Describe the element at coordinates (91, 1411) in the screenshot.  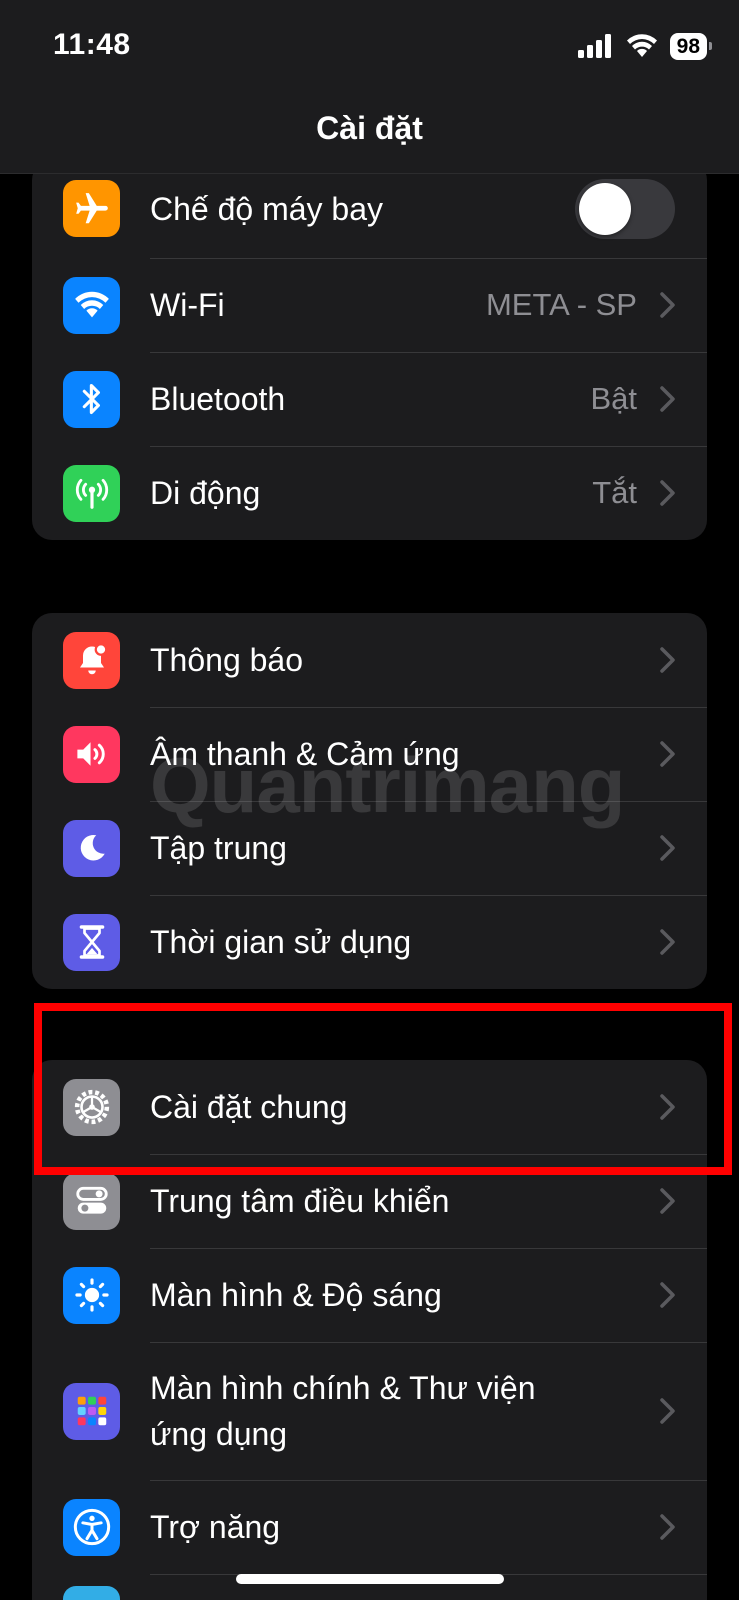
I see `app-grid-icon` at that location.